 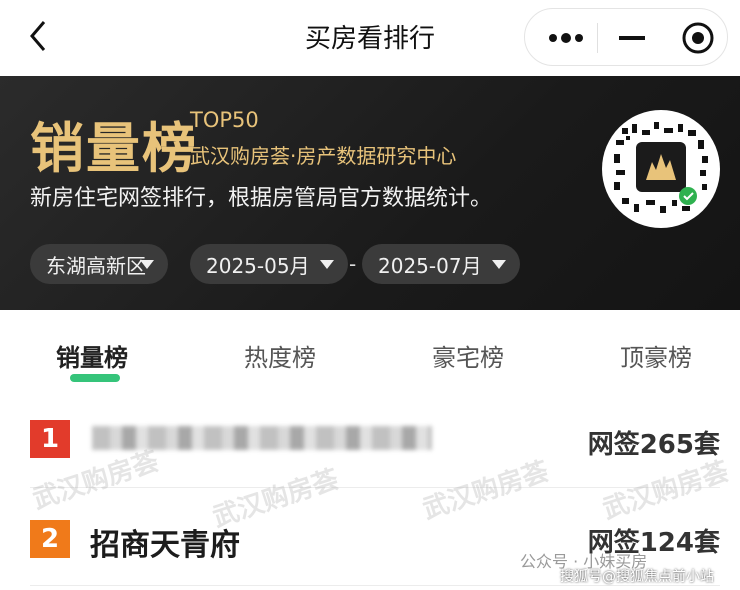 I want to click on start-month-select: 2025-05月, so click(x=269, y=264).